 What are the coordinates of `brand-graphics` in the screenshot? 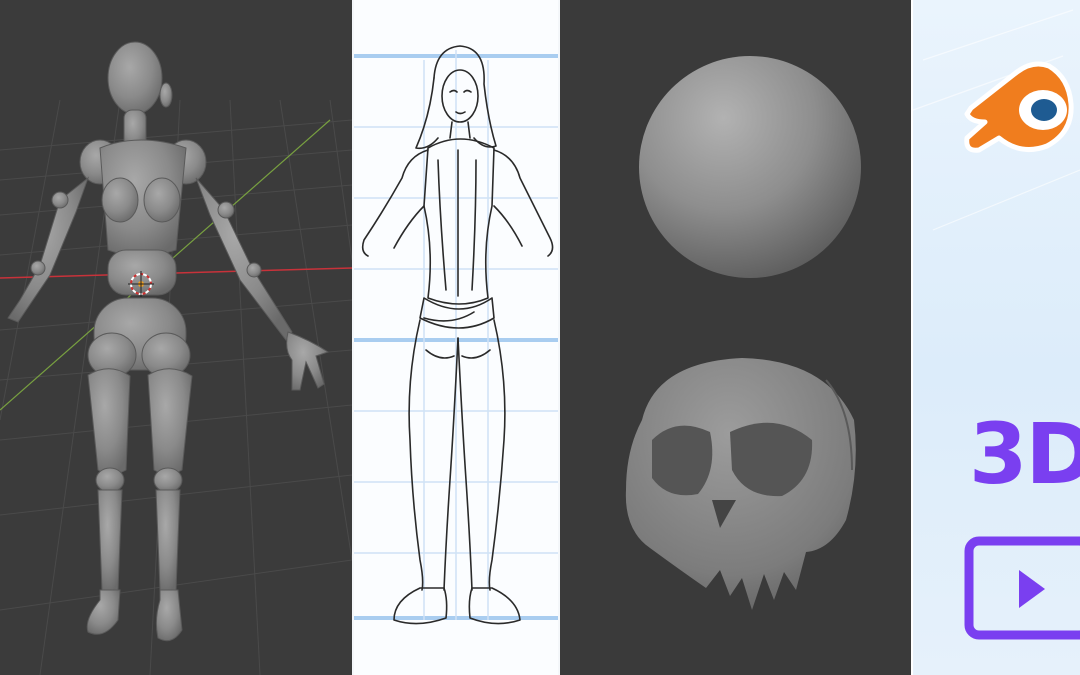 It's located at (996, 324).